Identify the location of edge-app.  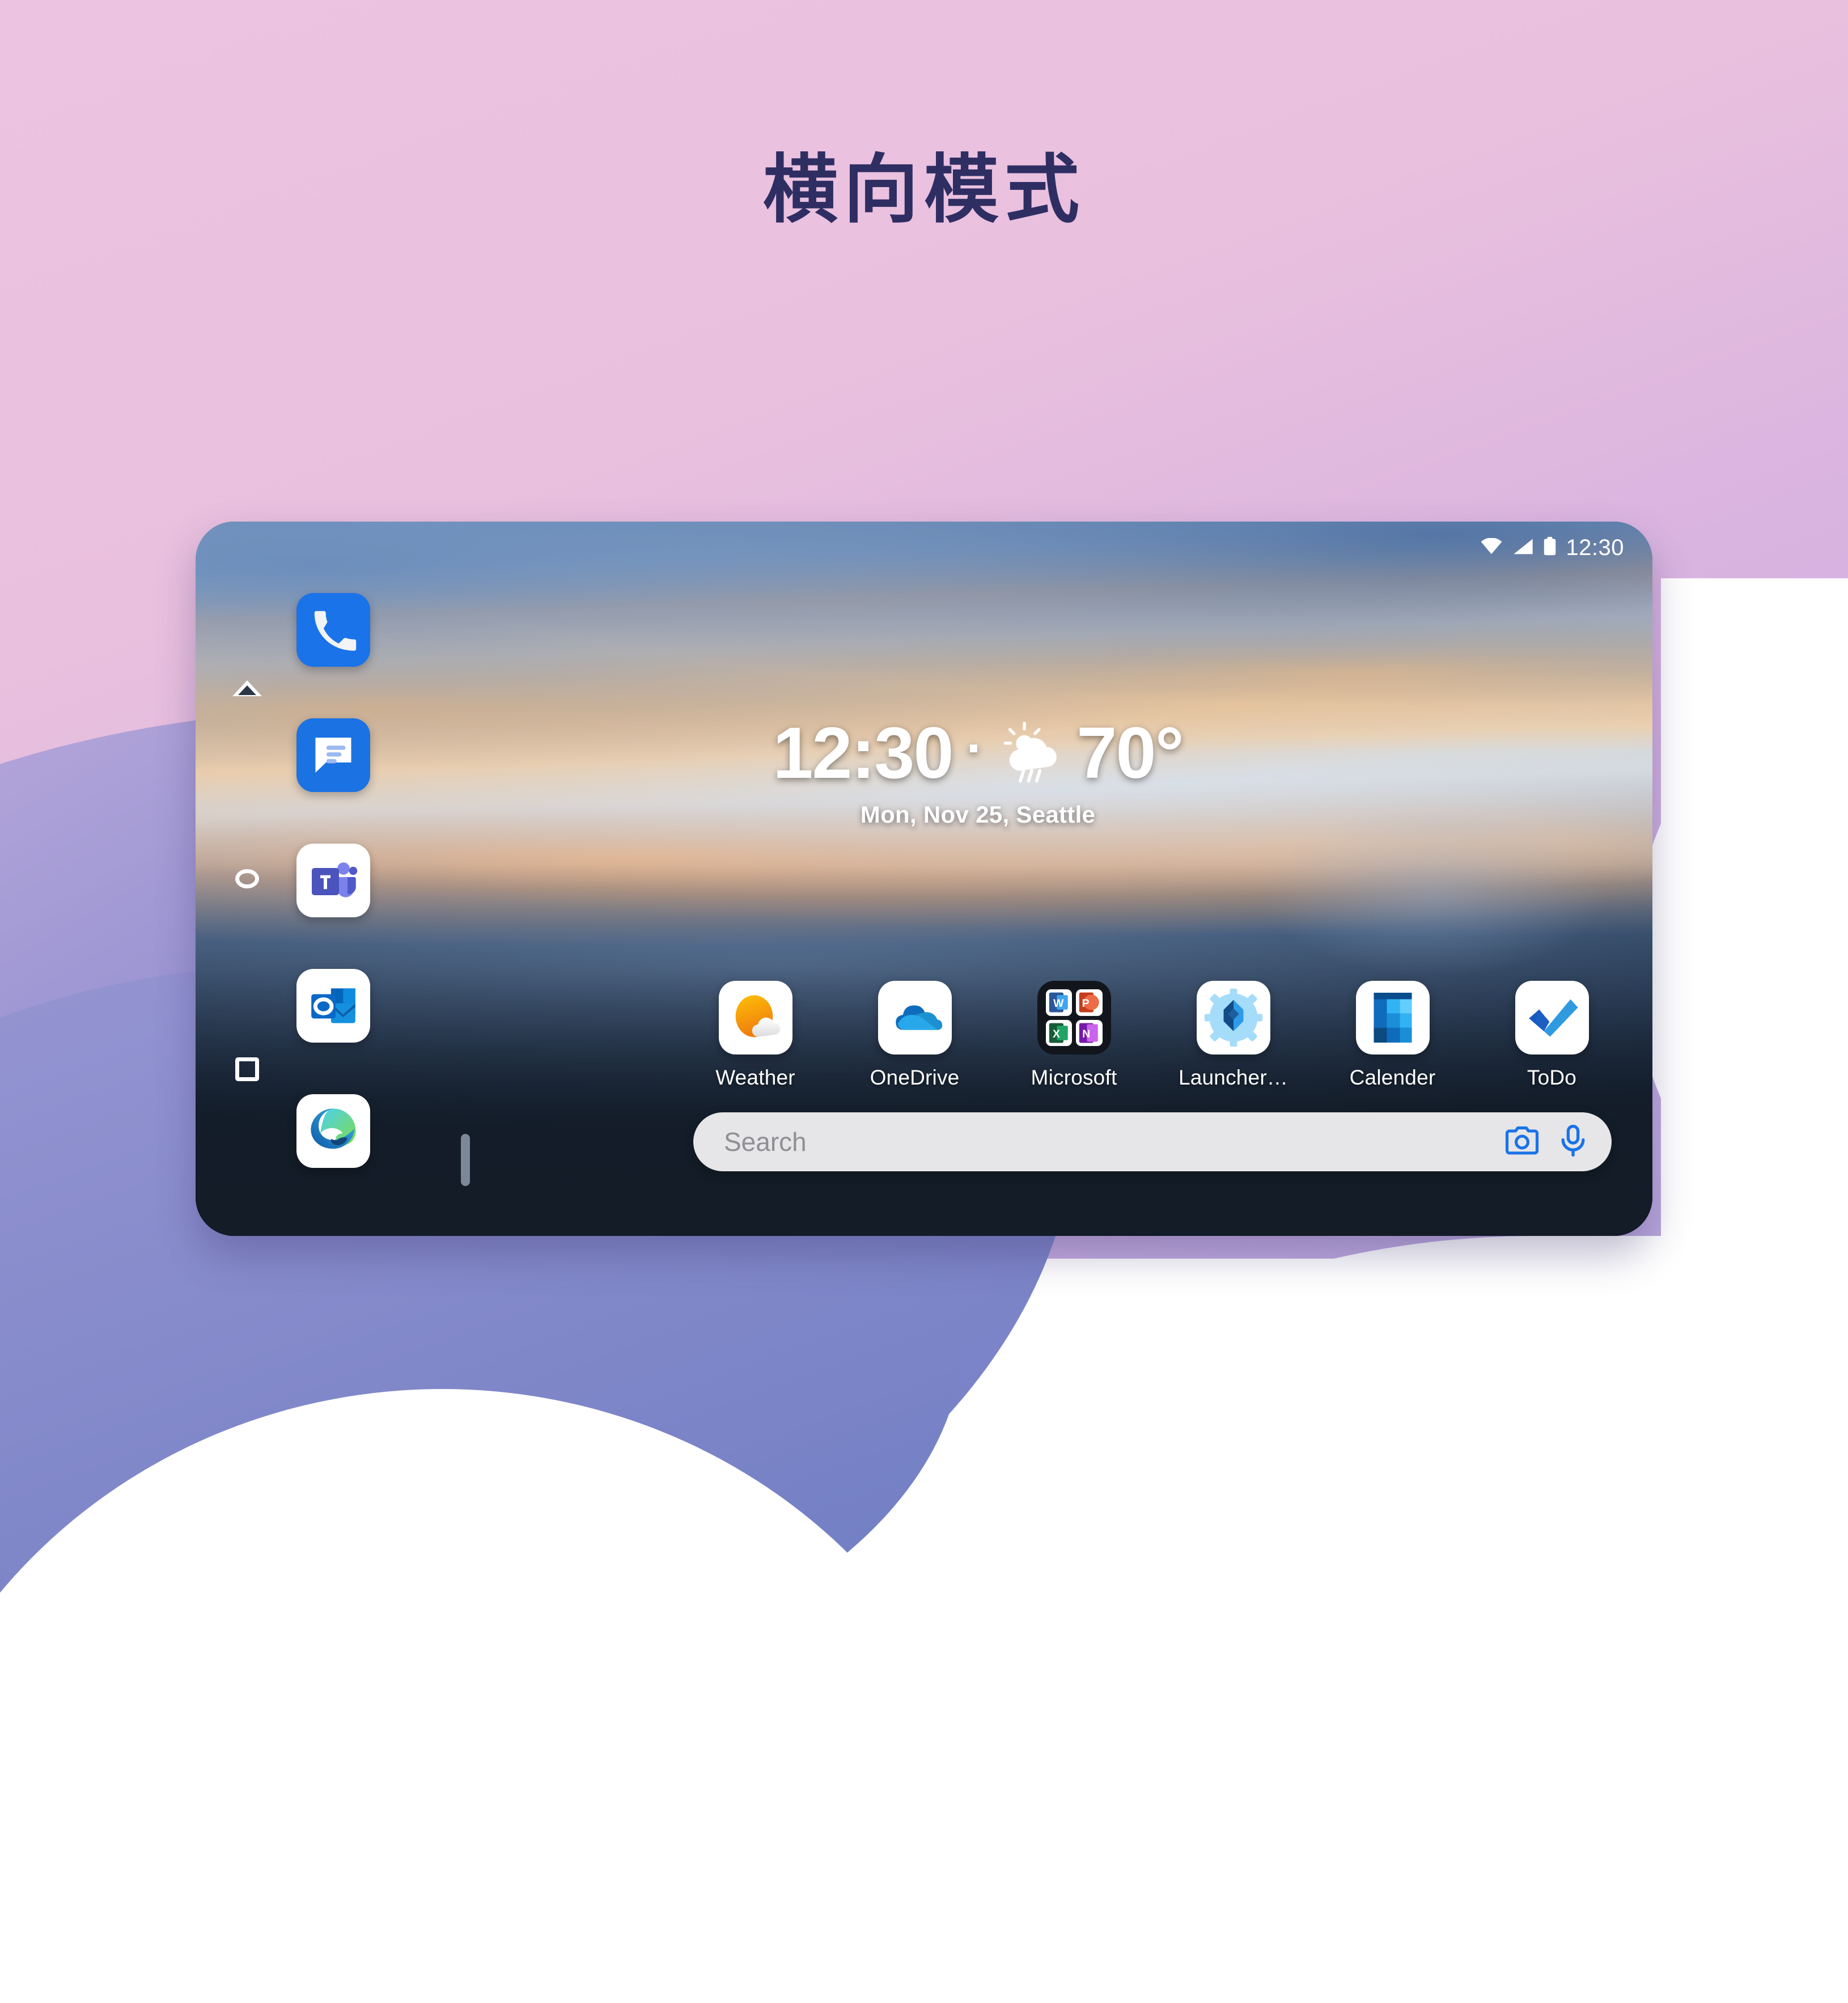
(333, 1131).